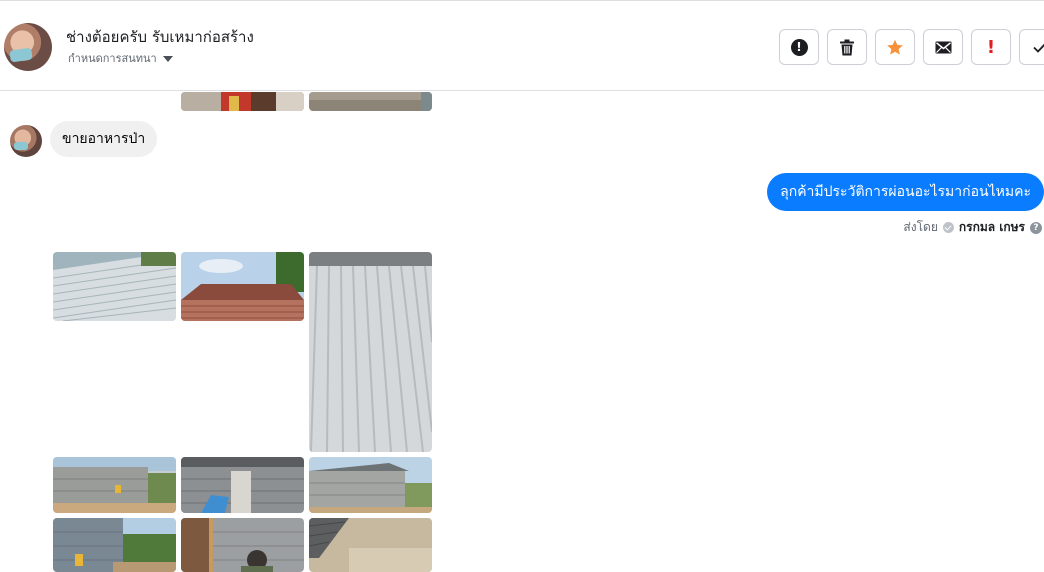 This screenshot has width=1044, height=572. I want to click on incoming-message: ขายอาหารป่า, so click(104, 139).